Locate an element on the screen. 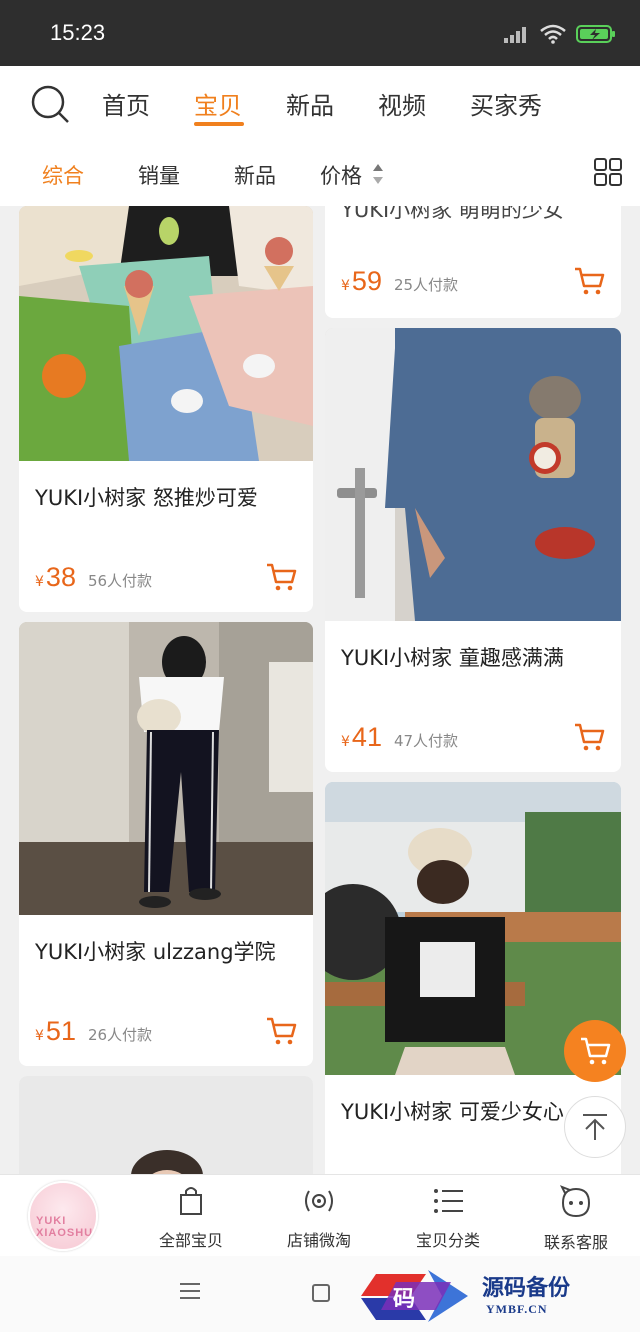 This screenshot has height=1332, width=640. status-bar: 15:23 is located at coordinates (320, 33).